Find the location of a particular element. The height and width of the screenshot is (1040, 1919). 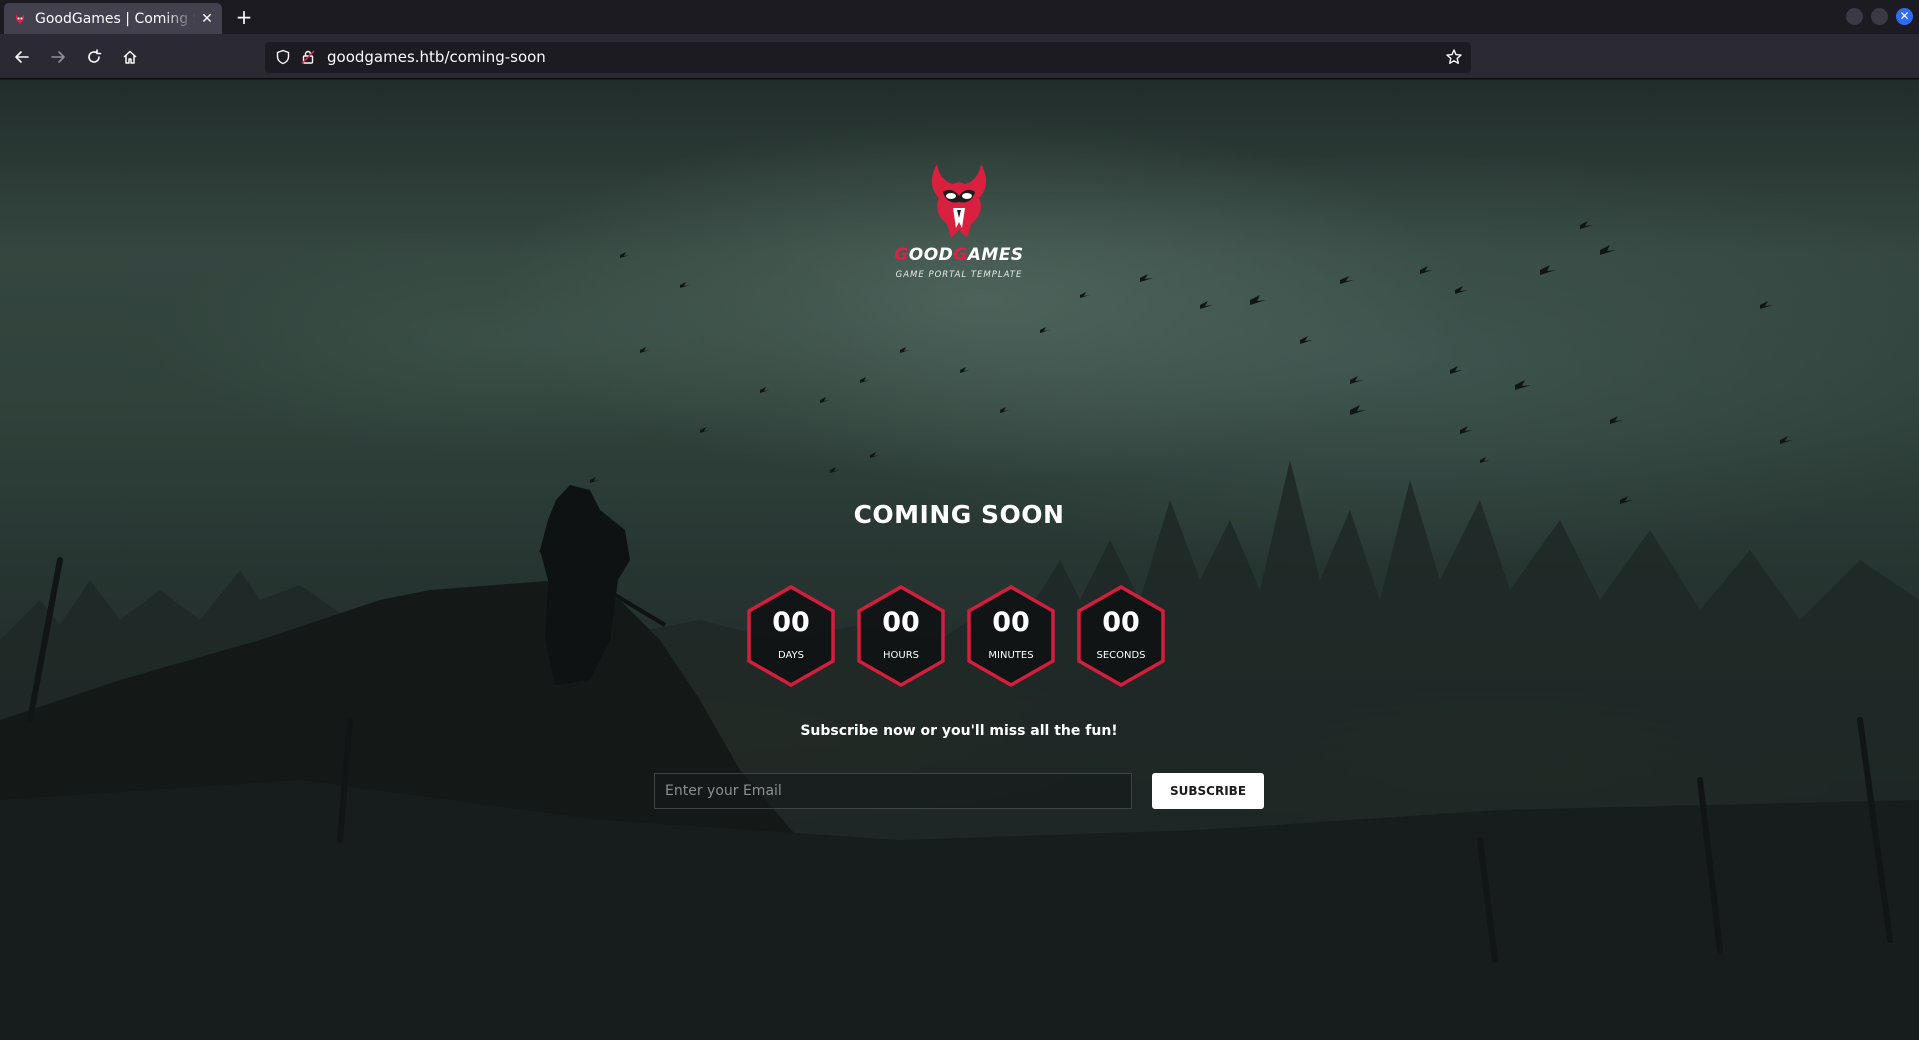

back-button is located at coordinates (22, 57).